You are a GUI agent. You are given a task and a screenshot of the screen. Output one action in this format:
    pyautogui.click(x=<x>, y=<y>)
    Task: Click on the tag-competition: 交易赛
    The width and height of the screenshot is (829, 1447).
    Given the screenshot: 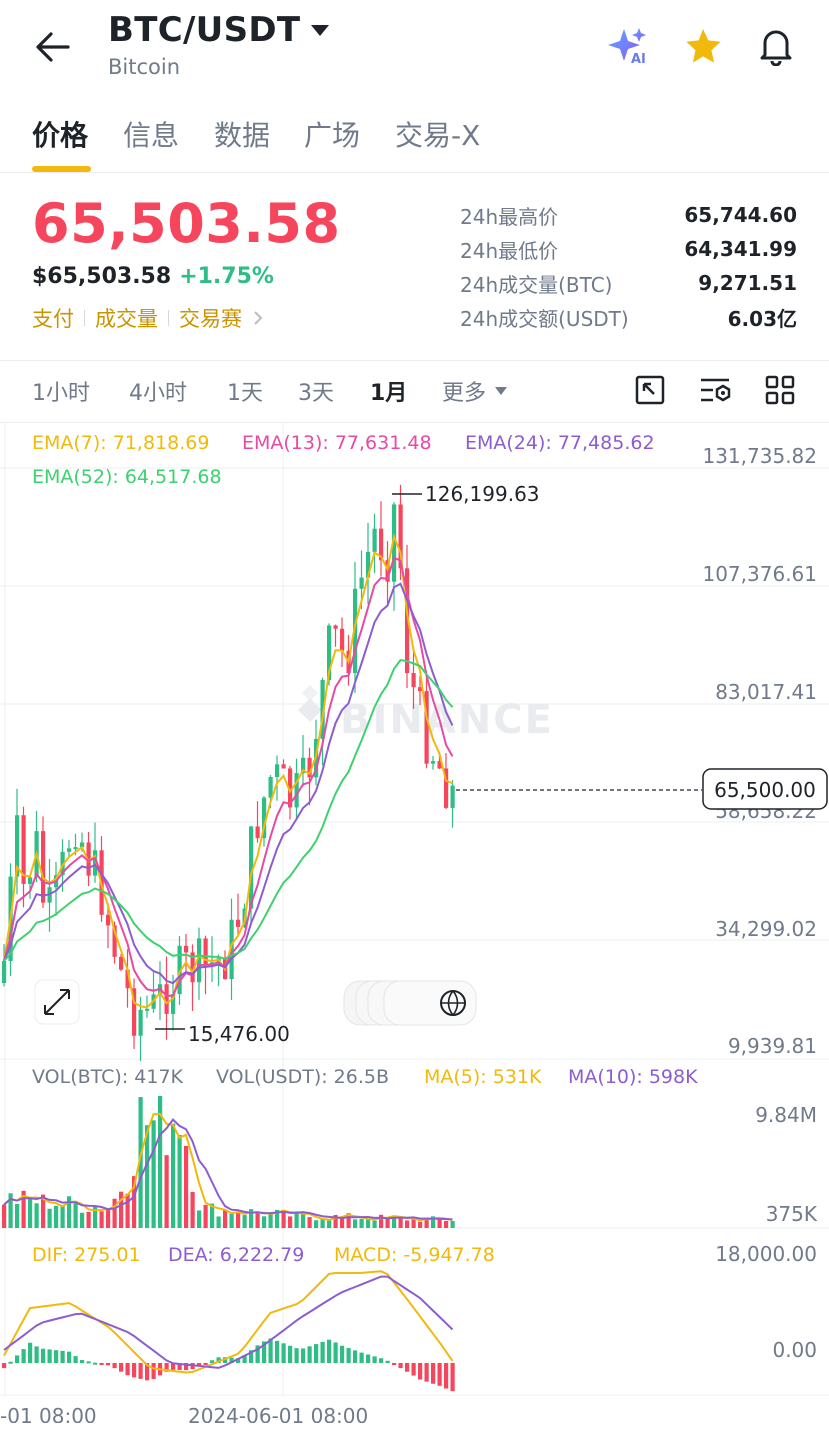 What is the action you would take?
    pyautogui.click(x=210, y=318)
    